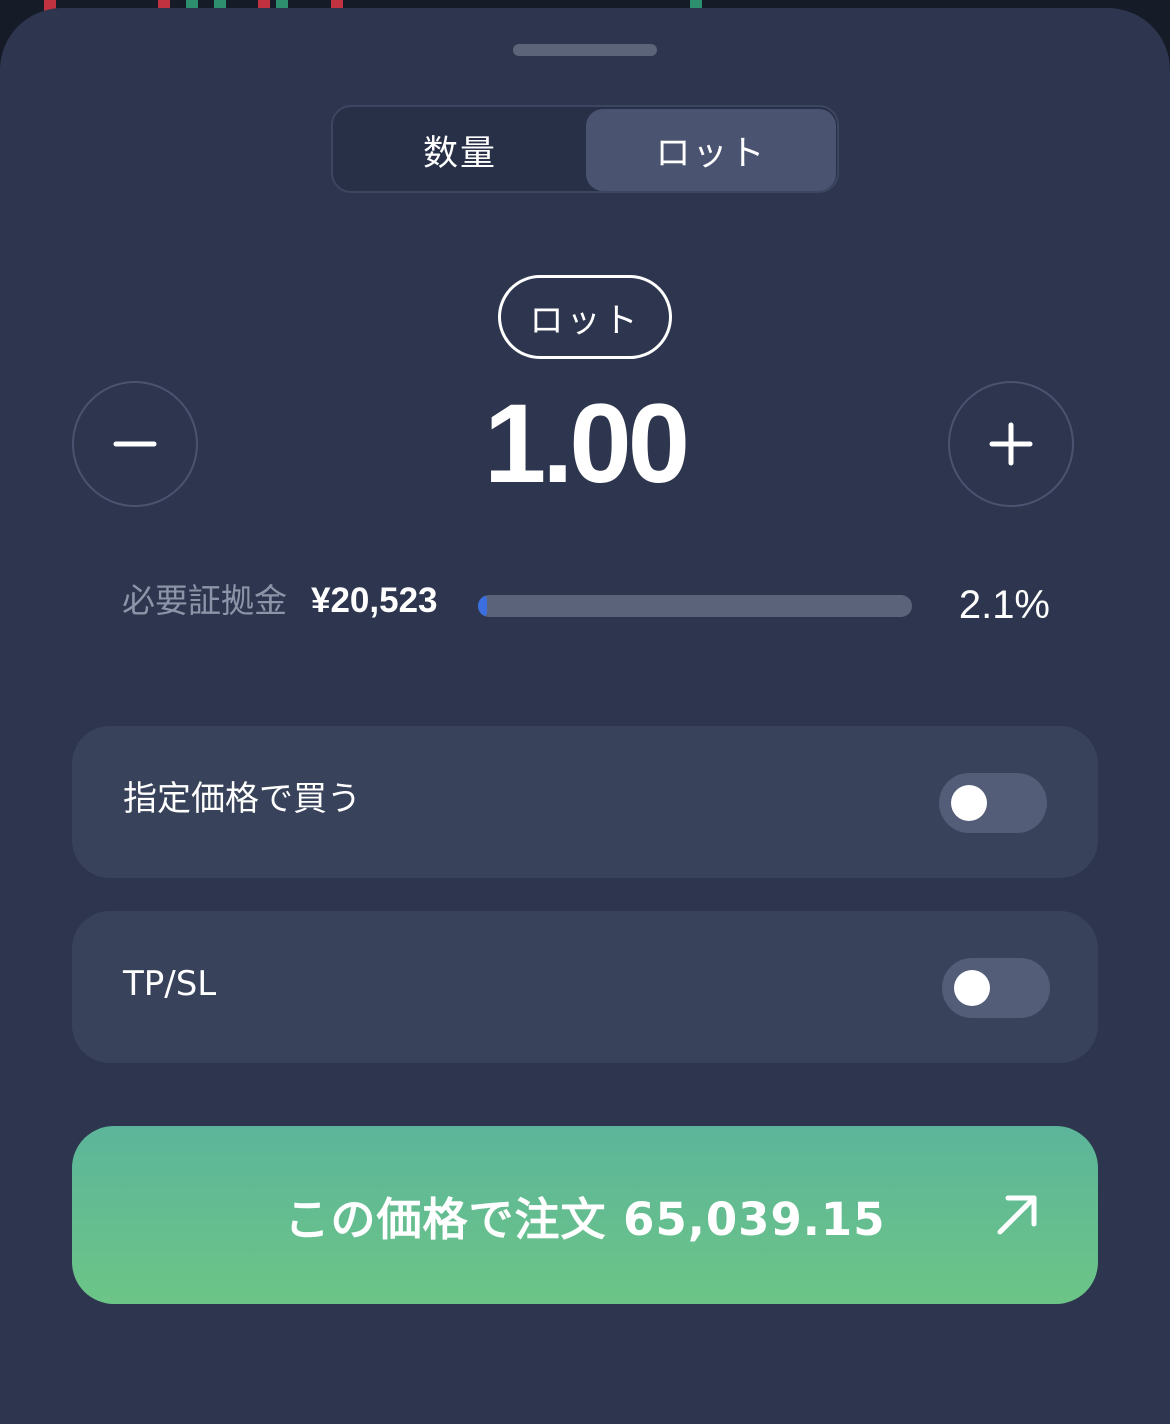 The height and width of the screenshot is (1424, 1170). Describe the element at coordinates (220, 4) in the screenshot. I see `candle-green` at that location.